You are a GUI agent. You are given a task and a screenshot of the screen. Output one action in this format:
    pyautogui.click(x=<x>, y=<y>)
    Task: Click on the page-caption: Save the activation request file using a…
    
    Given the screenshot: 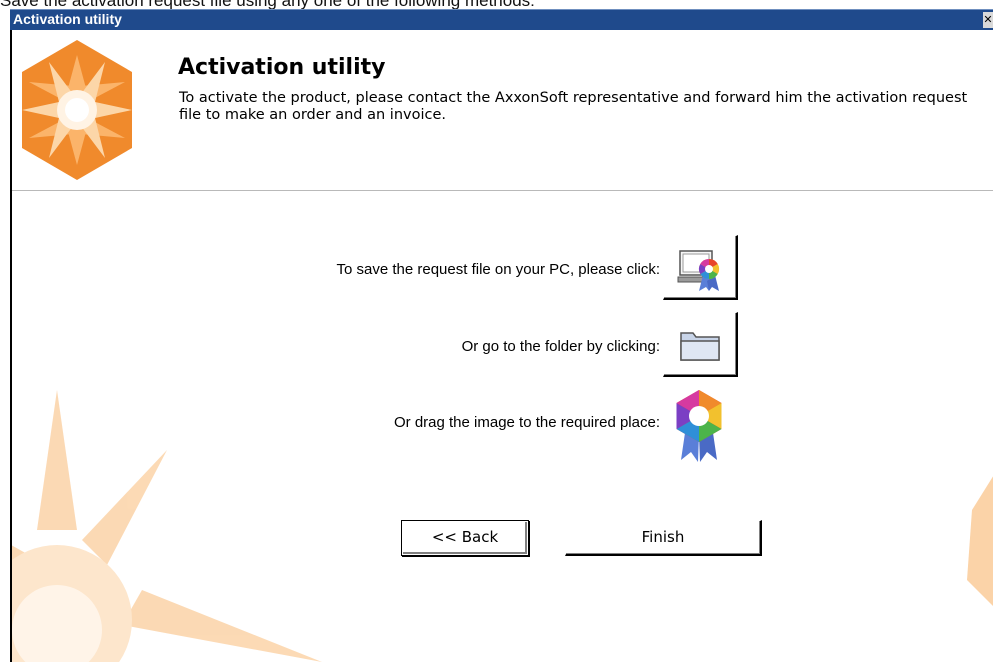 What is the action you would take?
    pyautogui.click(x=267, y=5)
    